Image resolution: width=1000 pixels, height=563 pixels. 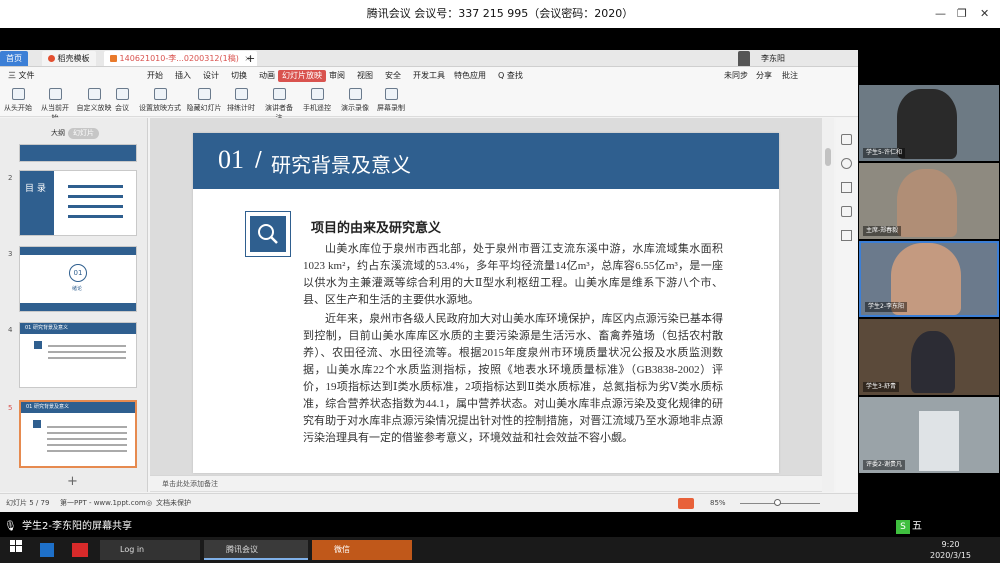 I want to click on screen-share-bar: 🎙 学生2-李东阳的屏幕共享 S 五, so click(x=500, y=527).